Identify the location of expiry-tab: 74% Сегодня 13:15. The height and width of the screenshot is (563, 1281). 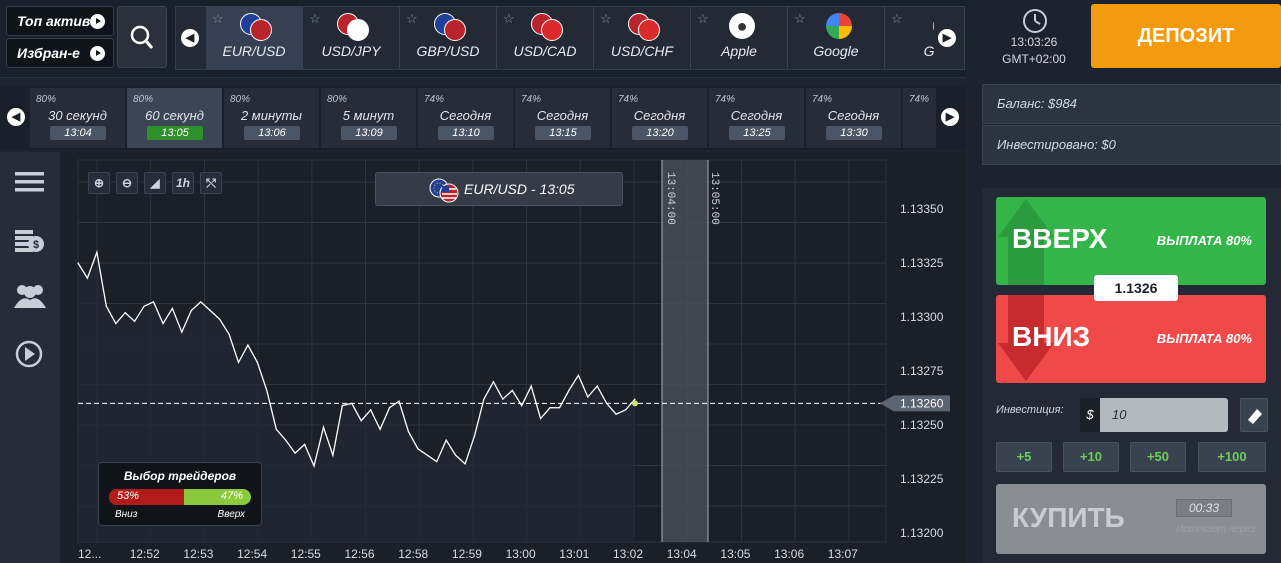
(563, 118).